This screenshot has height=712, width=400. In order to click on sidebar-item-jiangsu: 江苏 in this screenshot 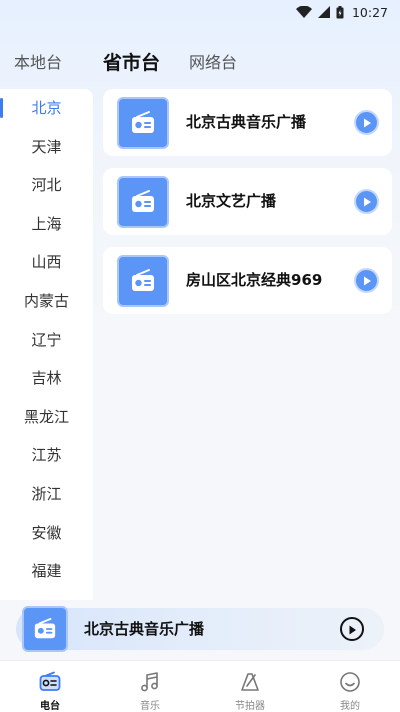, I will do `click(46, 455)`.